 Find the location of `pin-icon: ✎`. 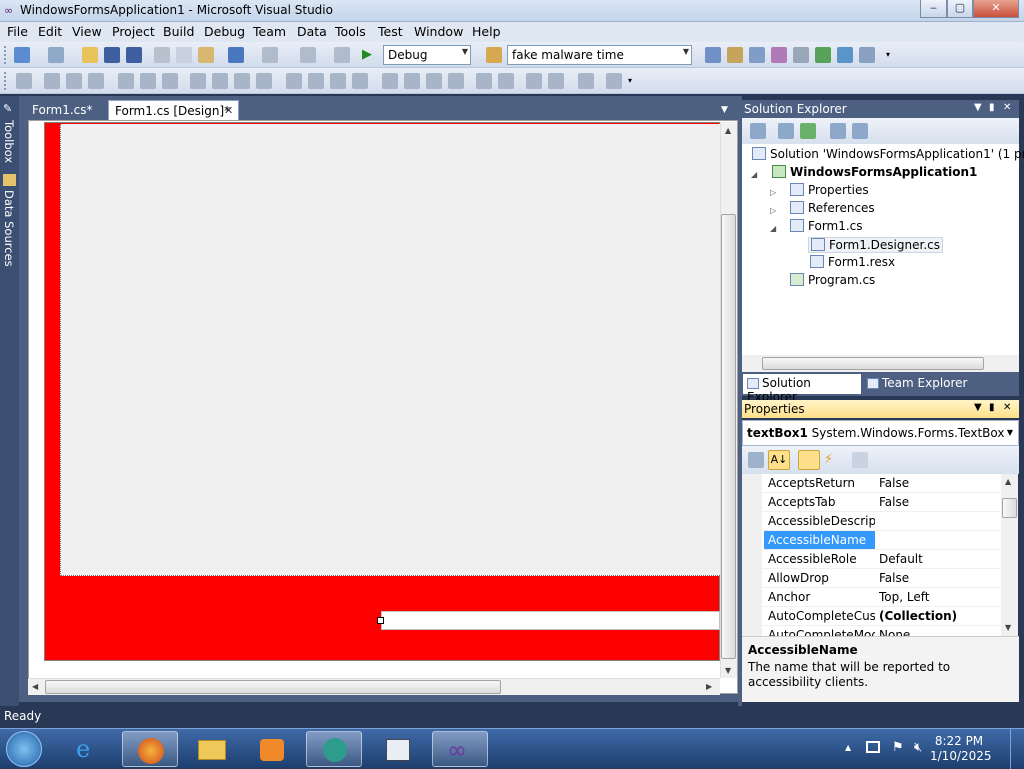

pin-icon: ✎ is located at coordinates (7, 108).